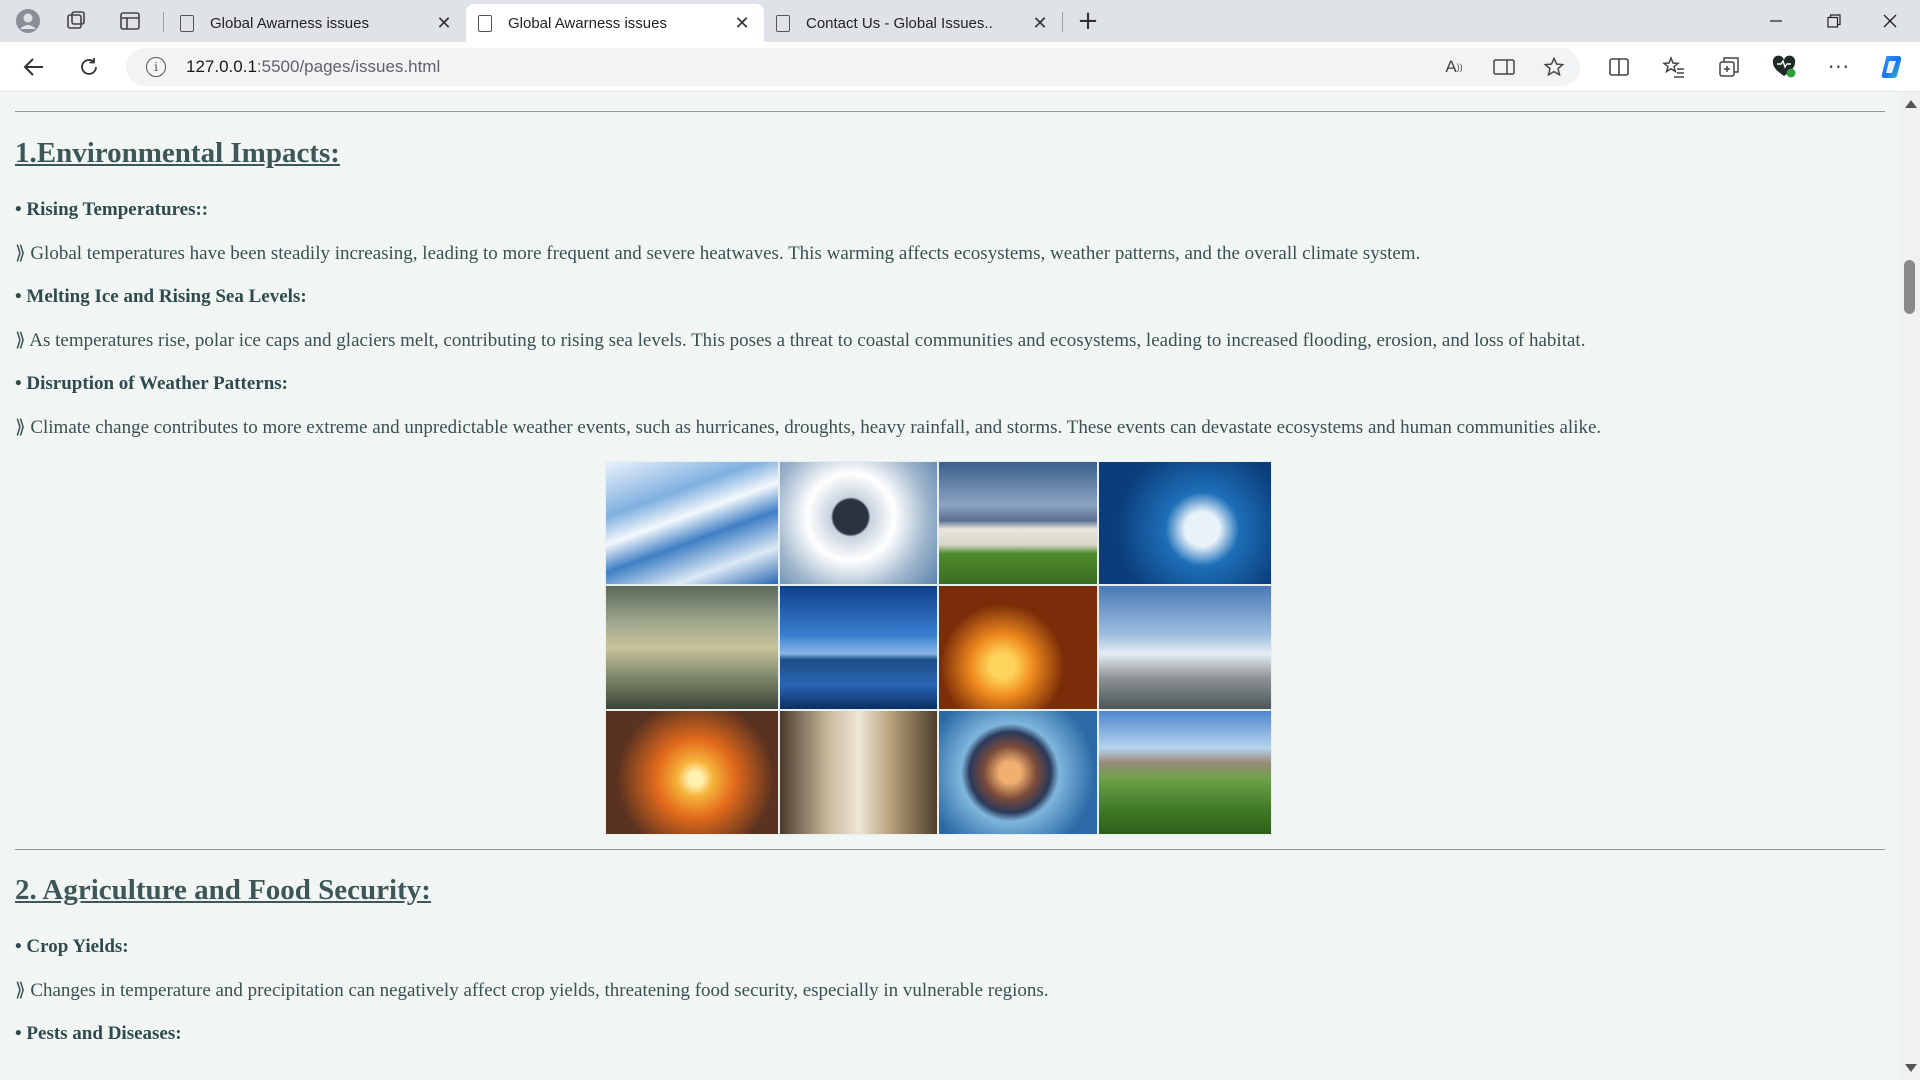 The height and width of the screenshot is (1080, 1920). What do you see at coordinates (1185, 647) in the screenshot?
I see `power-plant-image` at bounding box center [1185, 647].